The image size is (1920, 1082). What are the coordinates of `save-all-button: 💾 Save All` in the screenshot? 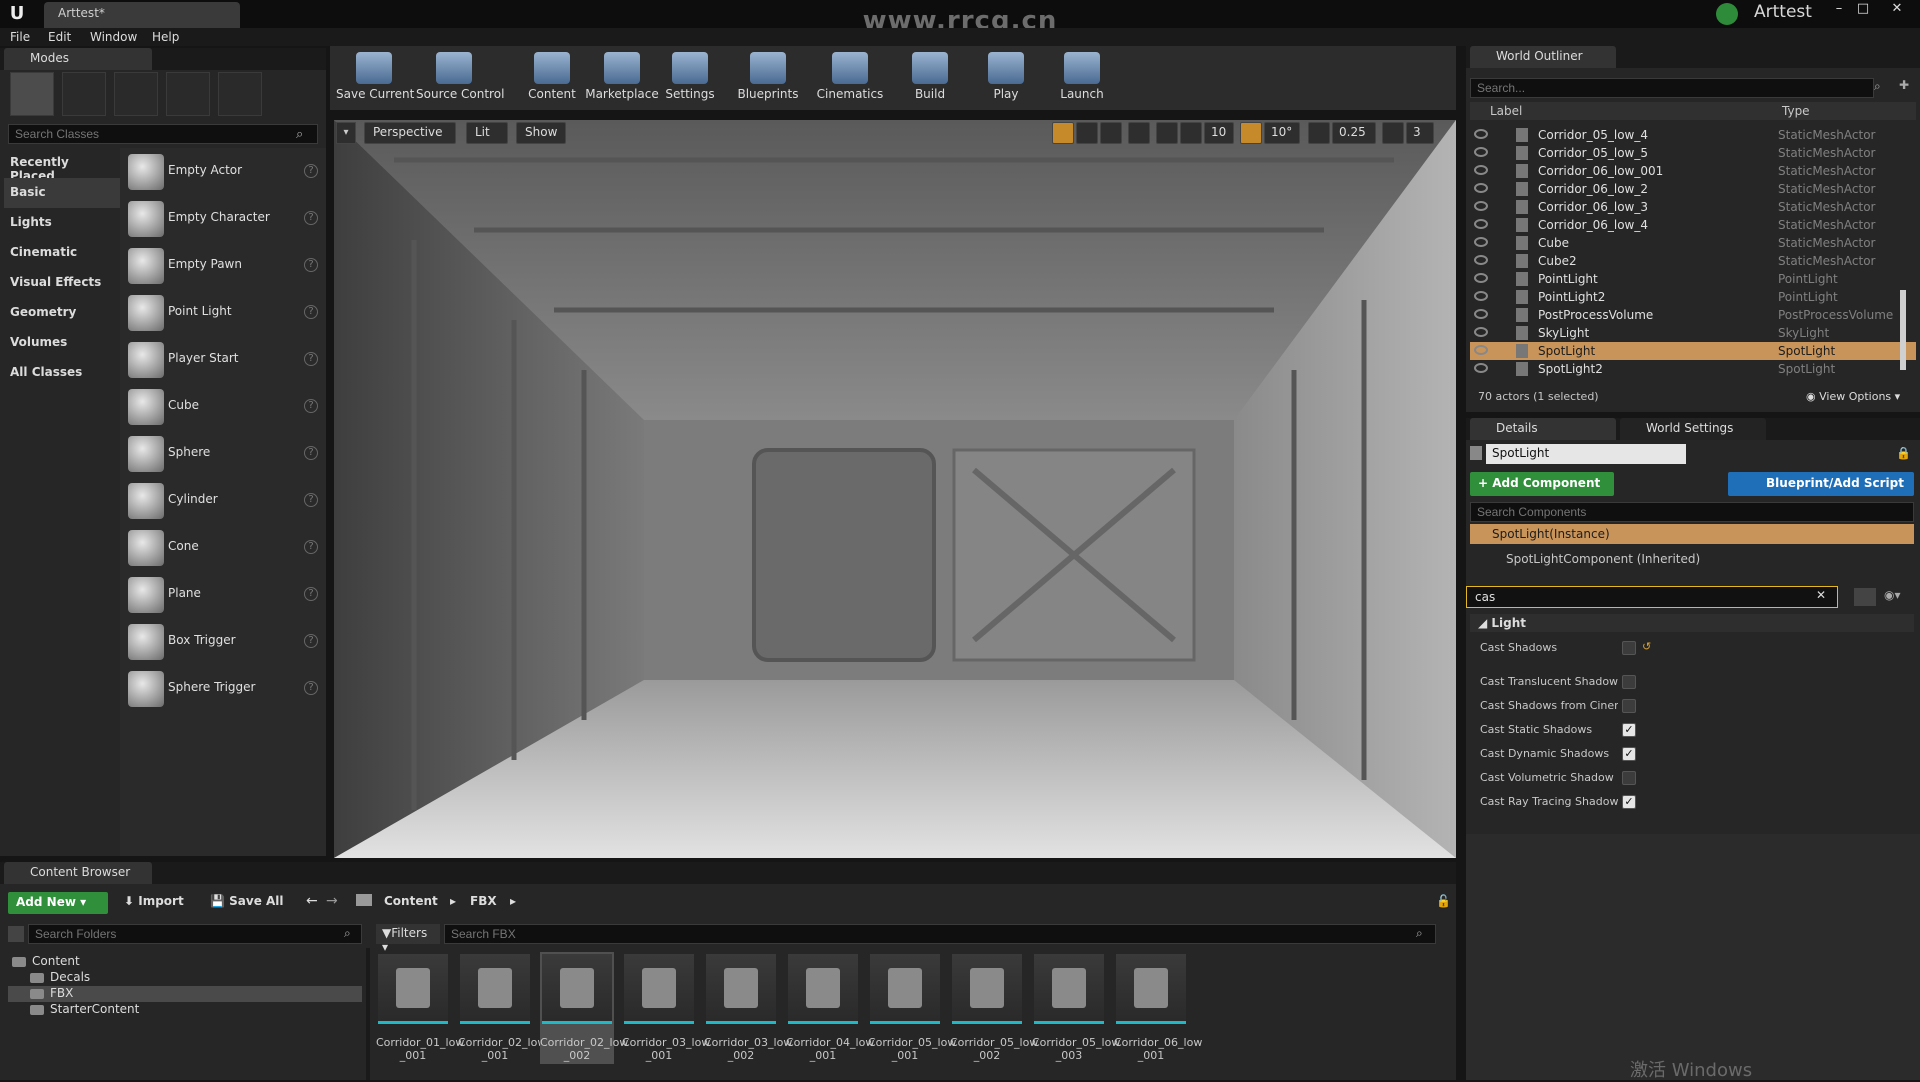 It's located at (247, 901).